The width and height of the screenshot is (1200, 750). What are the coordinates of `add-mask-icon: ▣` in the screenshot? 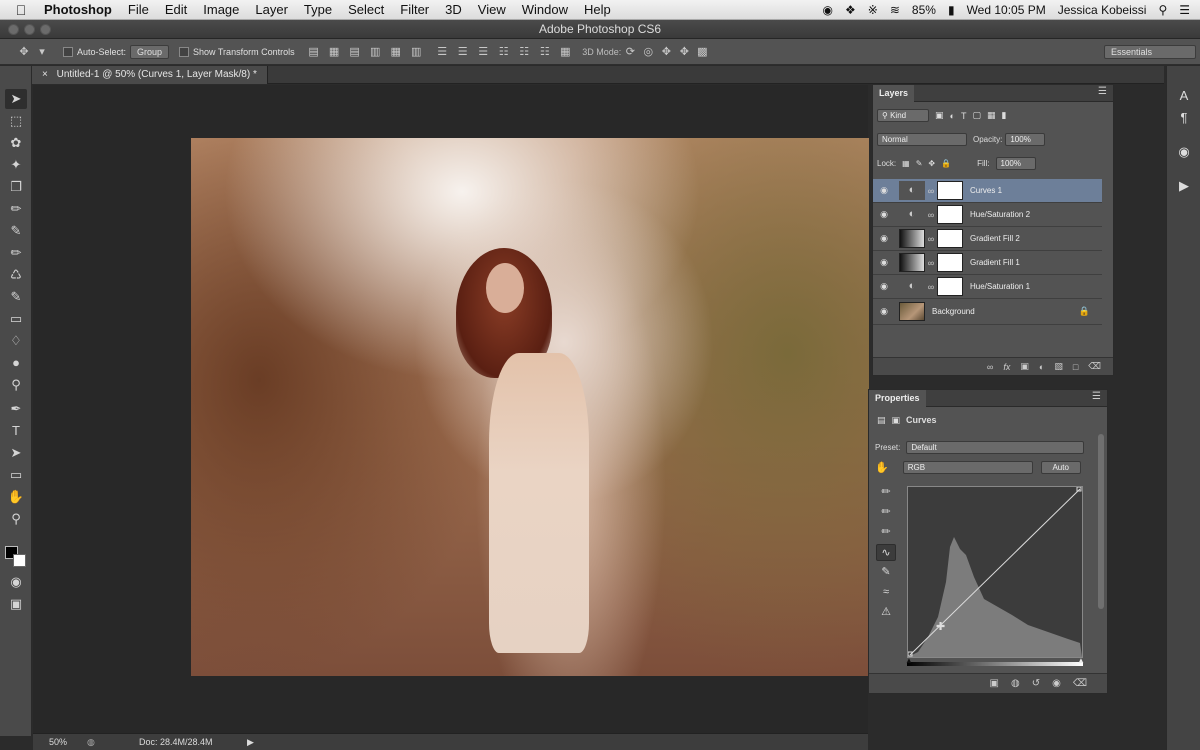 It's located at (1024, 366).